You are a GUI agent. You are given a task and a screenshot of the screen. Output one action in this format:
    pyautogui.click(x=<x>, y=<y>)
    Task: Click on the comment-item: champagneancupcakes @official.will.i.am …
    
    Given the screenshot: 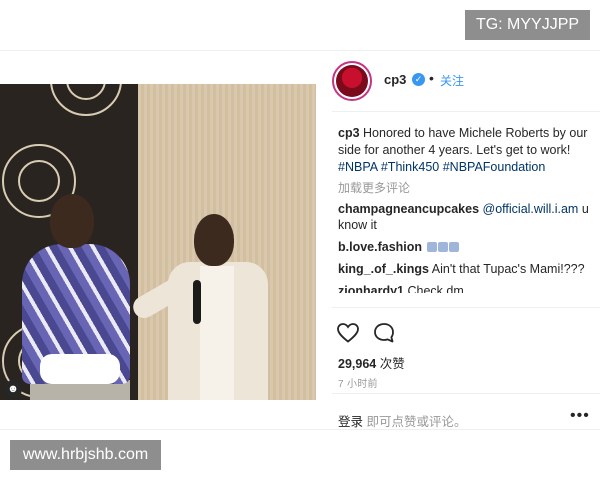 What is the action you would take?
    pyautogui.click(x=466, y=217)
    